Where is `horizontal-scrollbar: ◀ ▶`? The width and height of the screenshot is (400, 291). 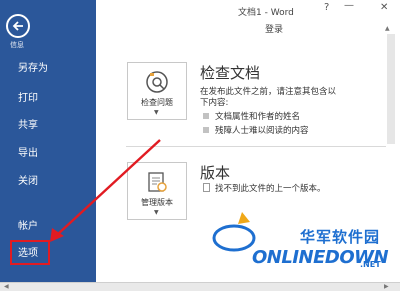 horizontal-scrollbar: ◀ ▶ is located at coordinates (200, 286).